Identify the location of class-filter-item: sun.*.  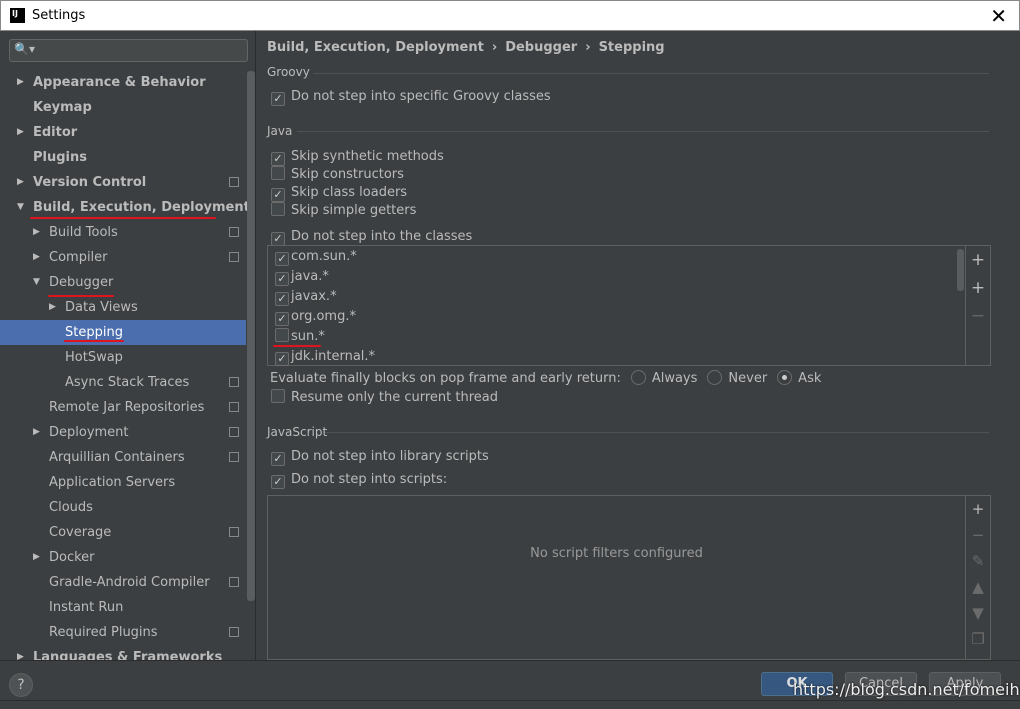
(300, 337).